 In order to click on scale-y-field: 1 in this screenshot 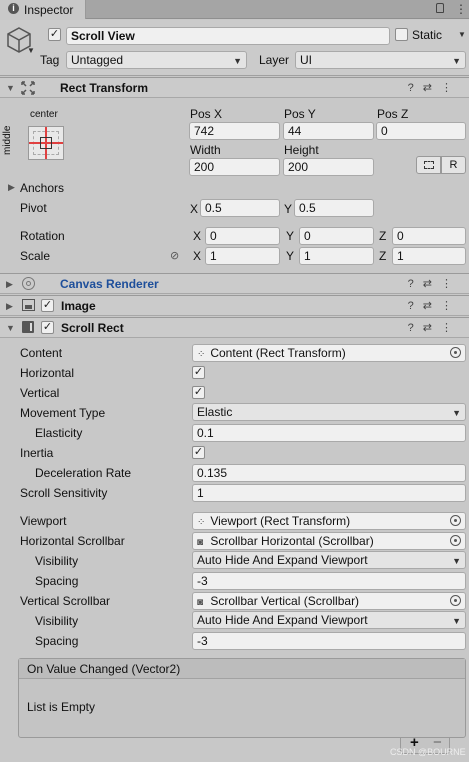, I will do `click(336, 256)`.